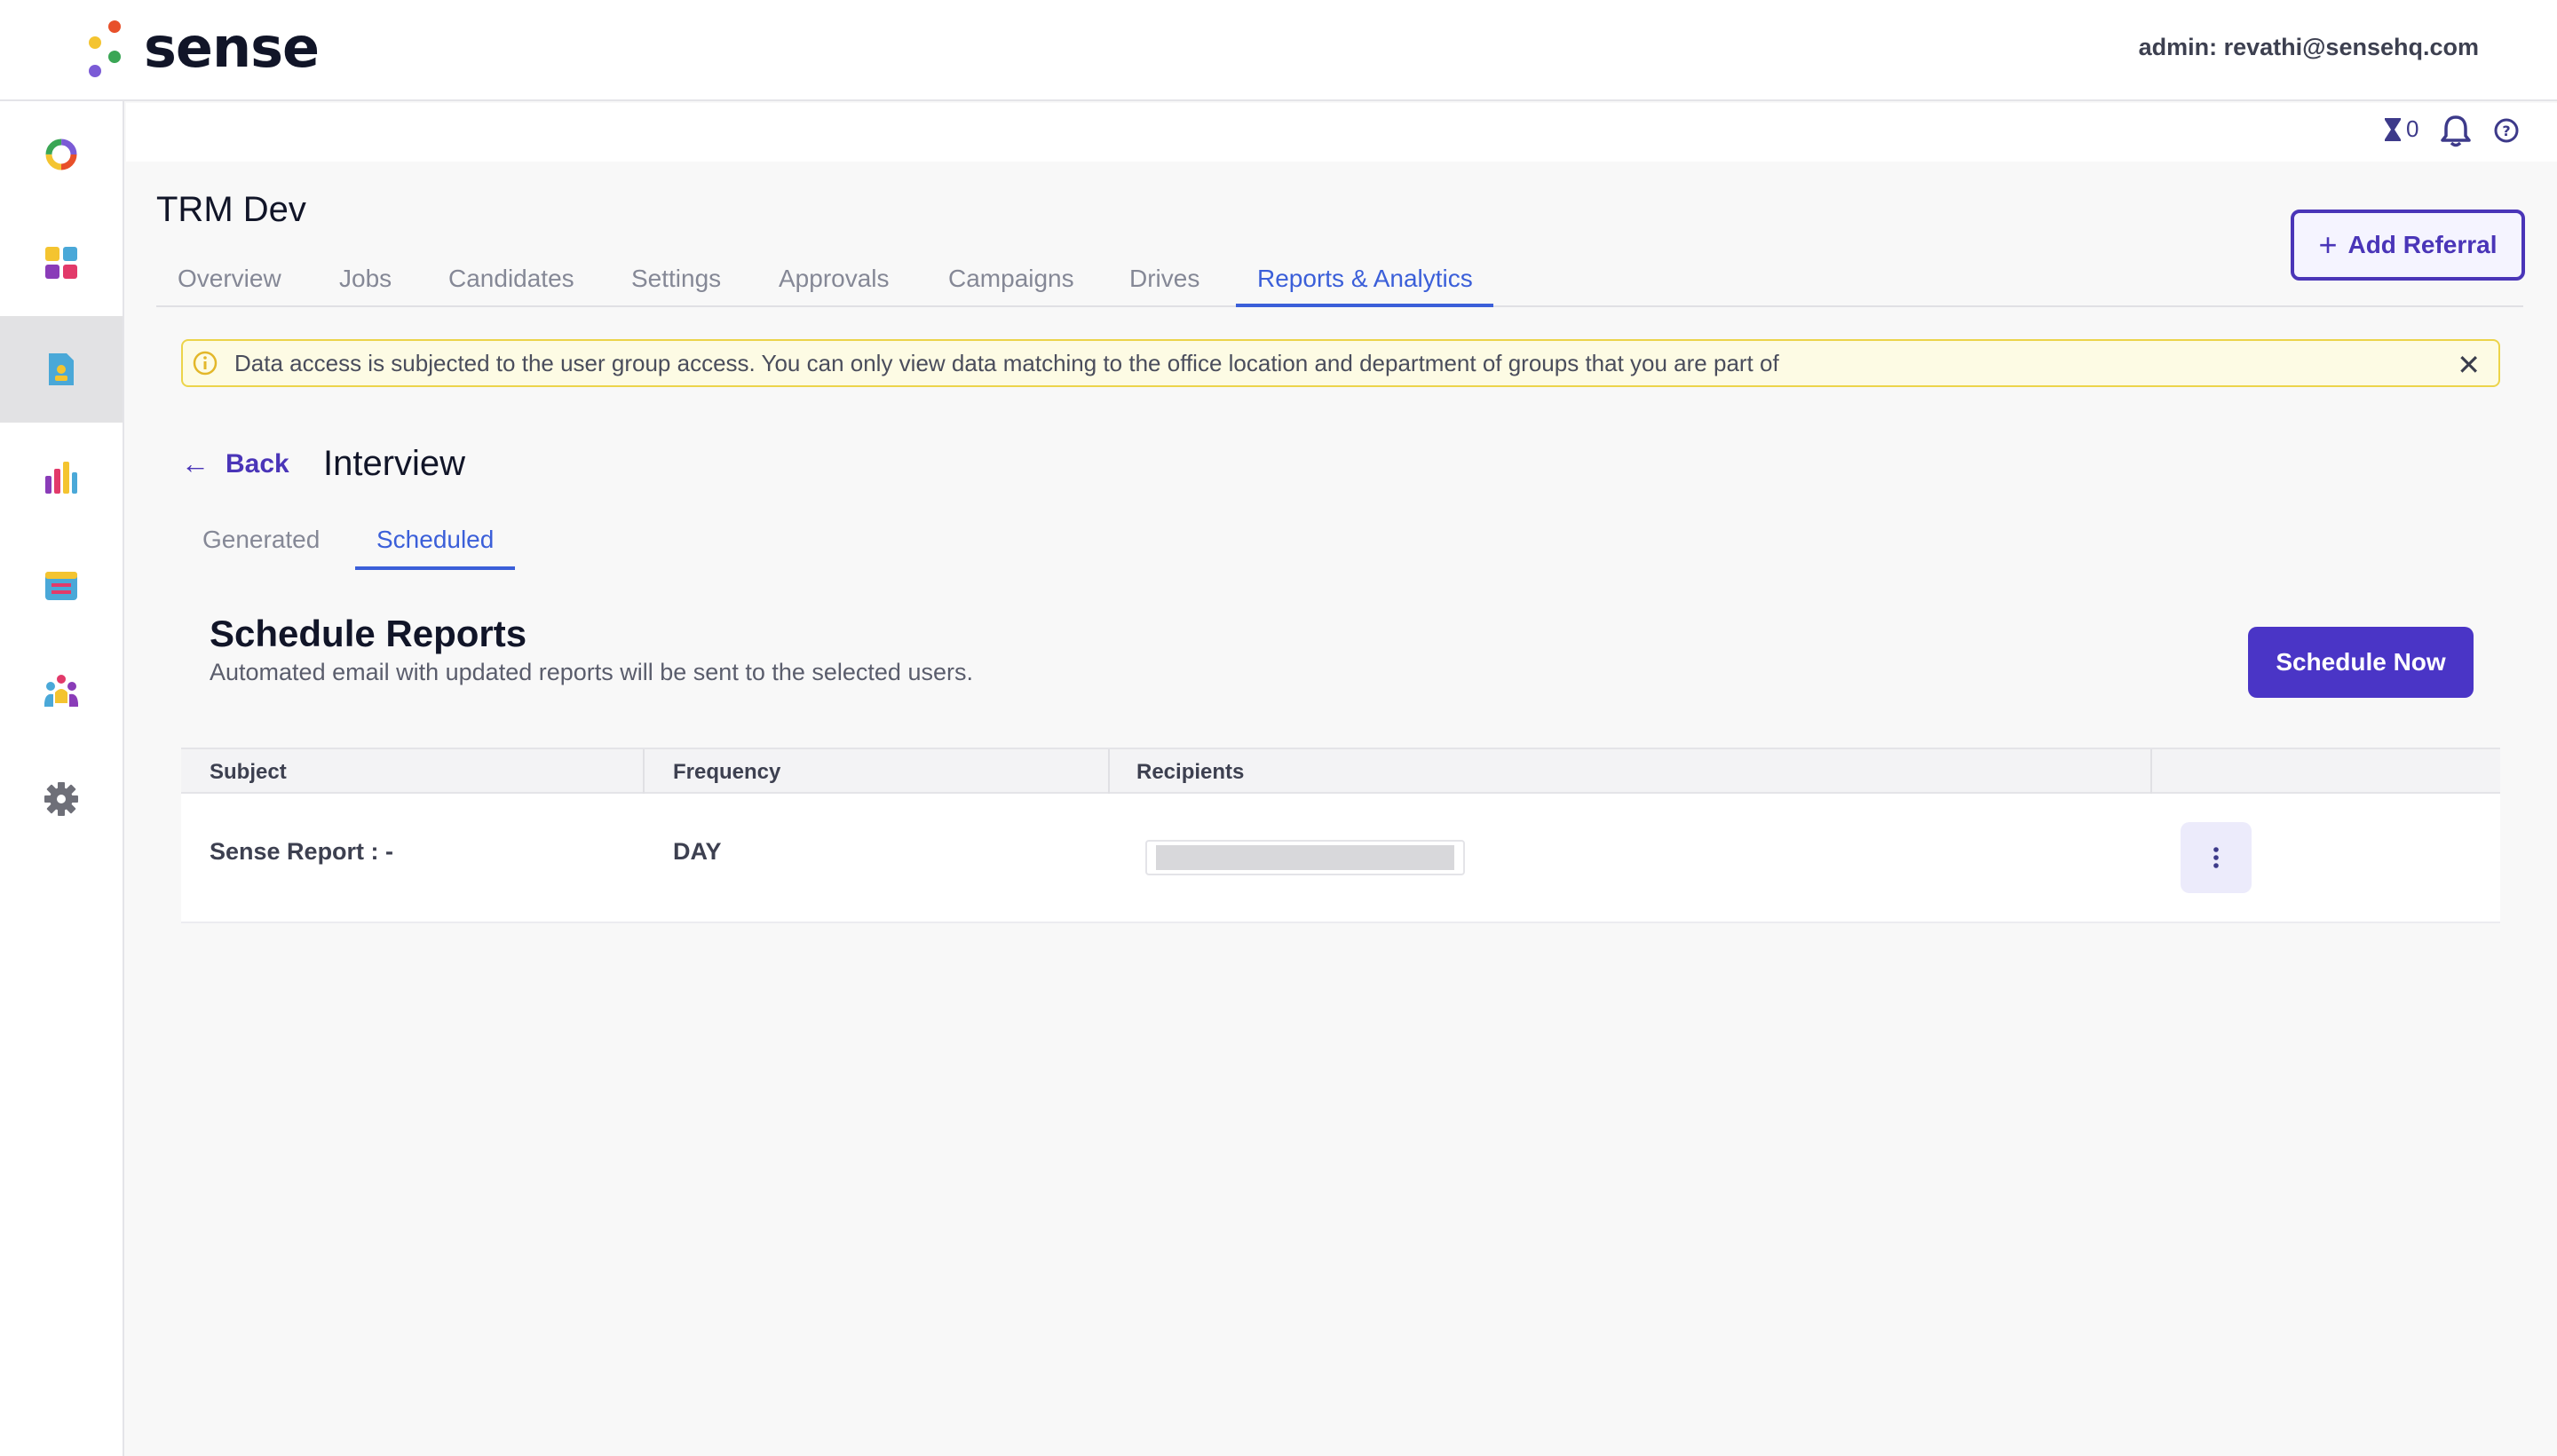 This screenshot has height=1456, width=2557. I want to click on help-button: ?, so click(2506, 132).